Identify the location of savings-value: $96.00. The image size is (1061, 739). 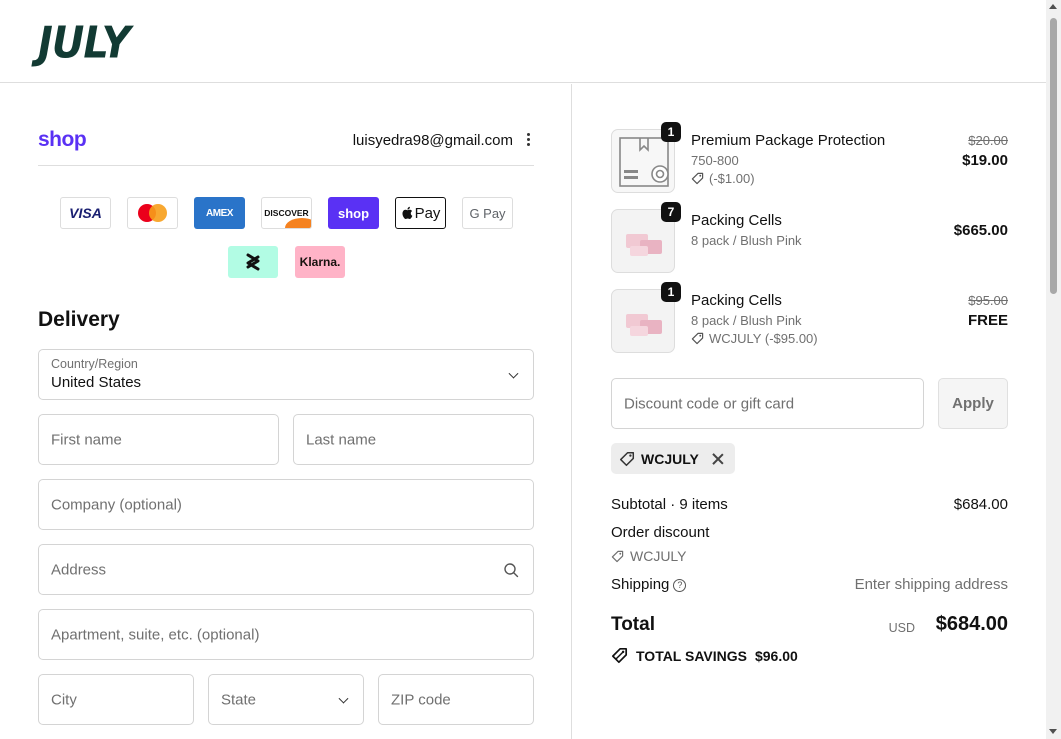
(776, 655).